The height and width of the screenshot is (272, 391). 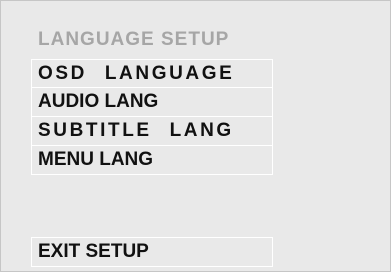 I want to click on menu-item-menu-lang: MENU LANG, so click(x=152, y=160).